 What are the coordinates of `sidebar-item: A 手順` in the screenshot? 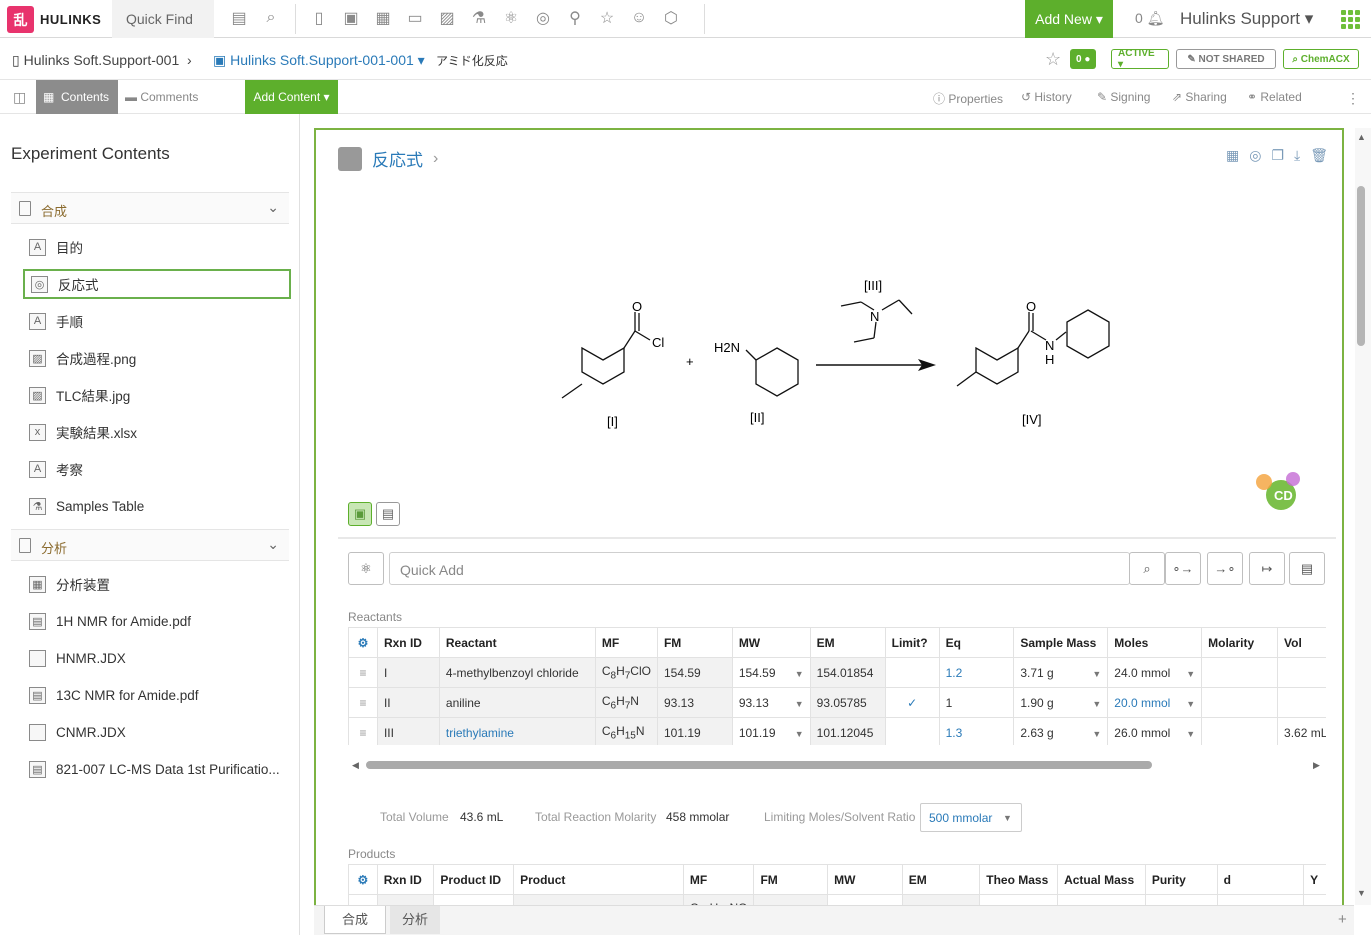 It's located at (157, 321).